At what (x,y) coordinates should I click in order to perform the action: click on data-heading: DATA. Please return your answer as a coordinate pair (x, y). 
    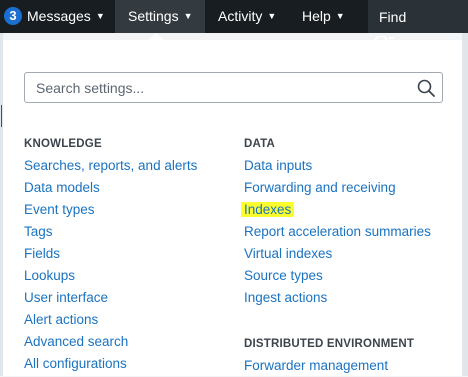
    Looking at the image, I should click on (260, 144).